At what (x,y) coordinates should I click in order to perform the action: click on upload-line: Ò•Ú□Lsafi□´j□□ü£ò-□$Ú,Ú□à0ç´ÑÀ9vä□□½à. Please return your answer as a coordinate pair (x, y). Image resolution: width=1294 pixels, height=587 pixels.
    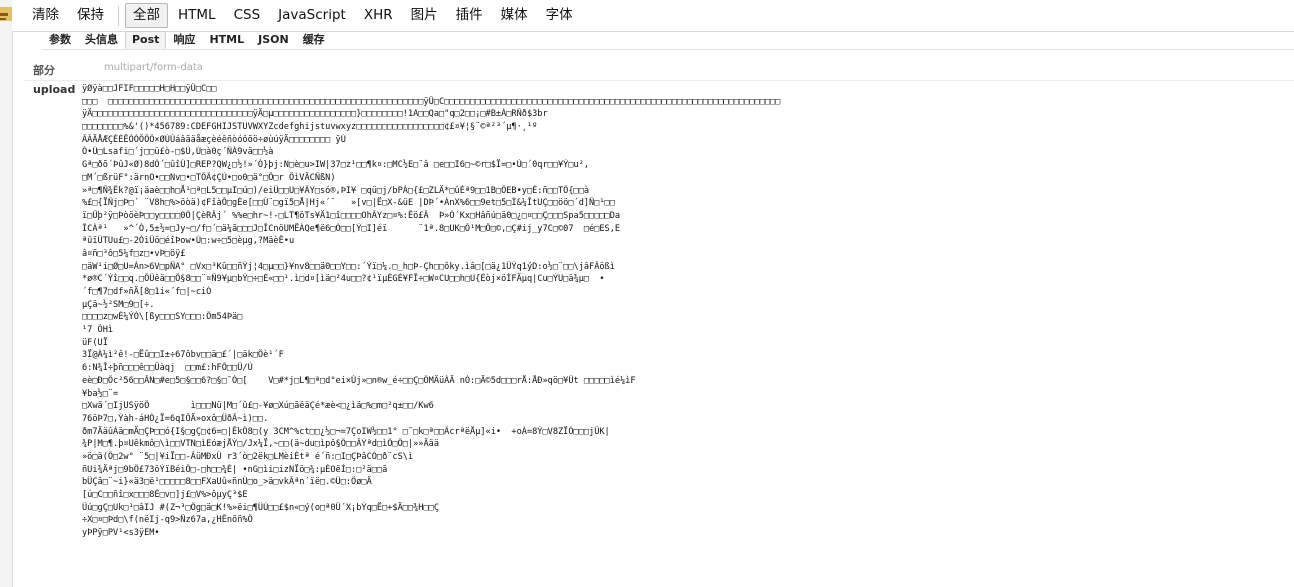
    Looking at the image, I should click on (178, 152).